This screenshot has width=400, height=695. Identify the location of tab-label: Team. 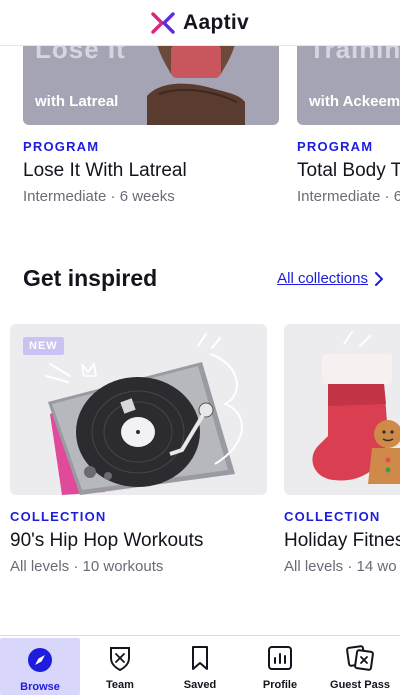
(120, 685).